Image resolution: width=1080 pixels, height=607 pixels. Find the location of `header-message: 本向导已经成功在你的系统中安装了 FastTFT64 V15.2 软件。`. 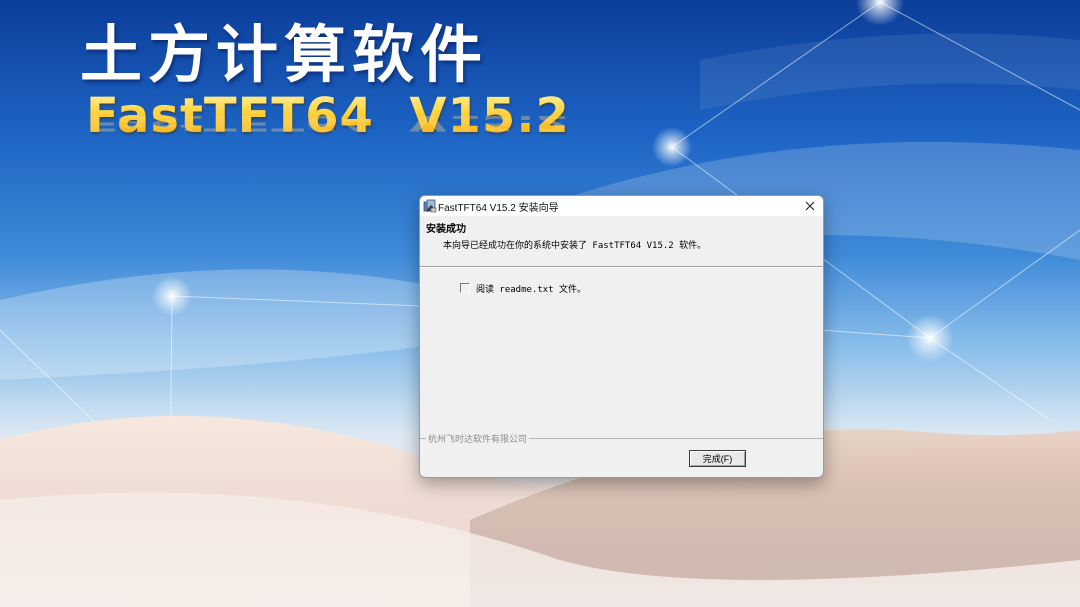

header-message: 本向导已经成功在你的系统中安装了 FastTFT64 V15.2 软件。 is located at coordinates (575, 246).